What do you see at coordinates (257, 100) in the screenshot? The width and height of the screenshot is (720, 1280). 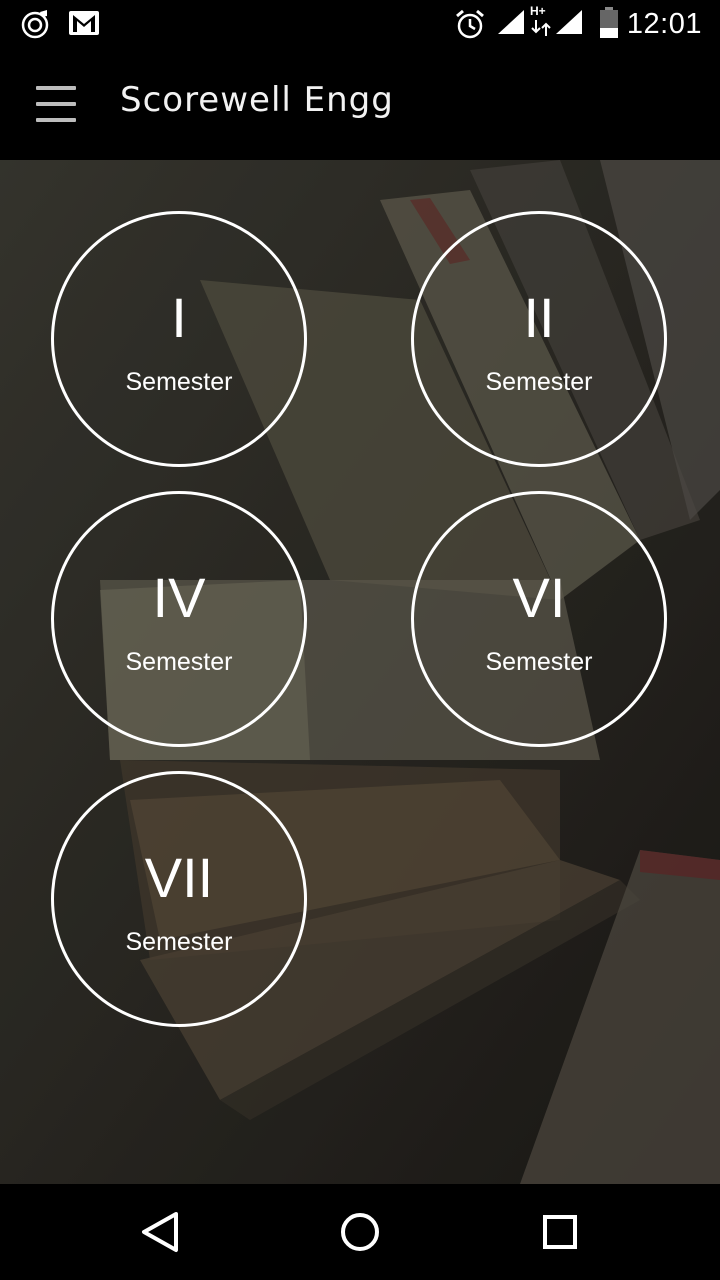 I see `app-title: Scorewell Engg` at bounding box center [257, 100].